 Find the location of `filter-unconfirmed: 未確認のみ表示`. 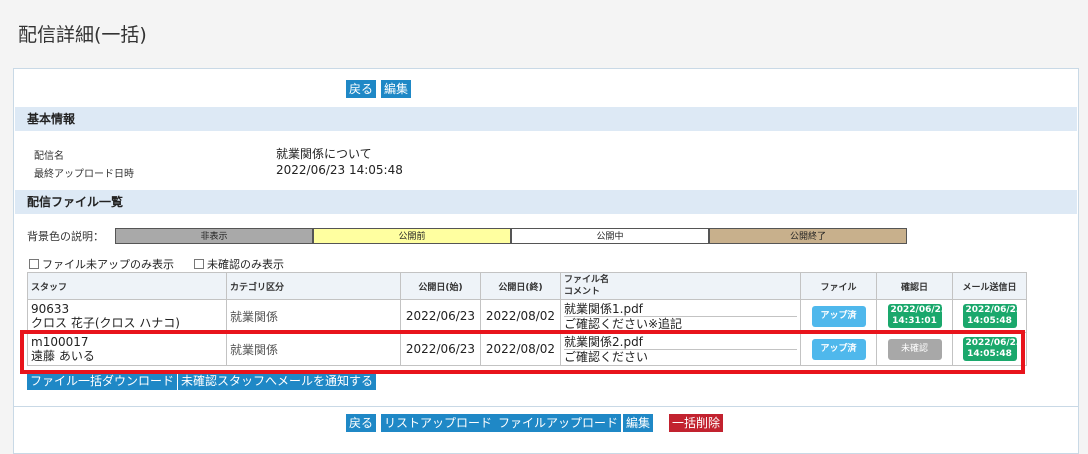

filter-unconfirmed: 未確認のみ表示 is located at coordinates (239, 264).